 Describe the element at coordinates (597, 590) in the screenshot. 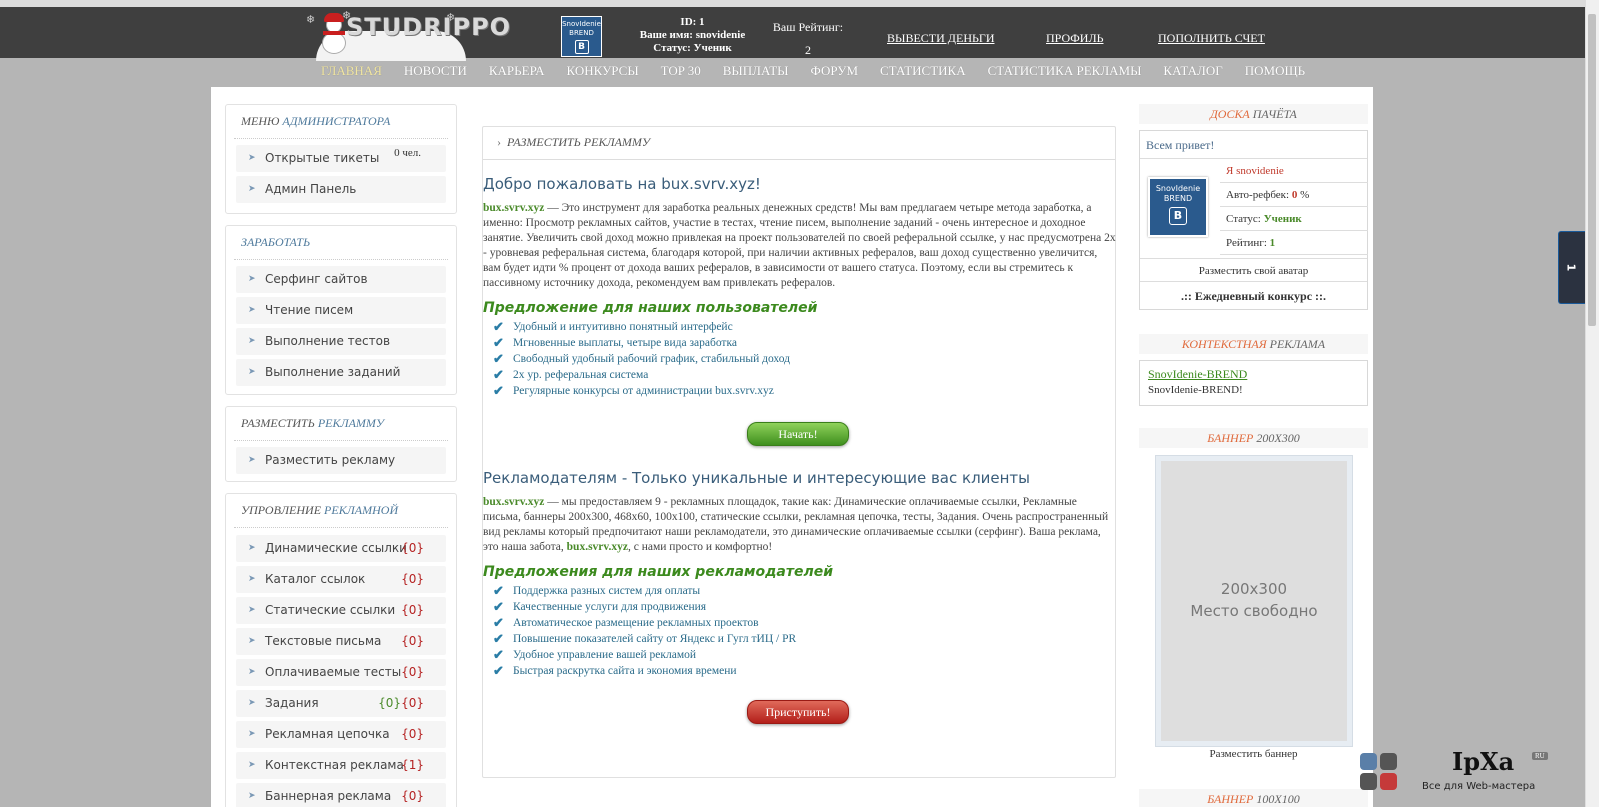

I see `list-item: ✔ Поддержка разных систем для оплаты` at that location.